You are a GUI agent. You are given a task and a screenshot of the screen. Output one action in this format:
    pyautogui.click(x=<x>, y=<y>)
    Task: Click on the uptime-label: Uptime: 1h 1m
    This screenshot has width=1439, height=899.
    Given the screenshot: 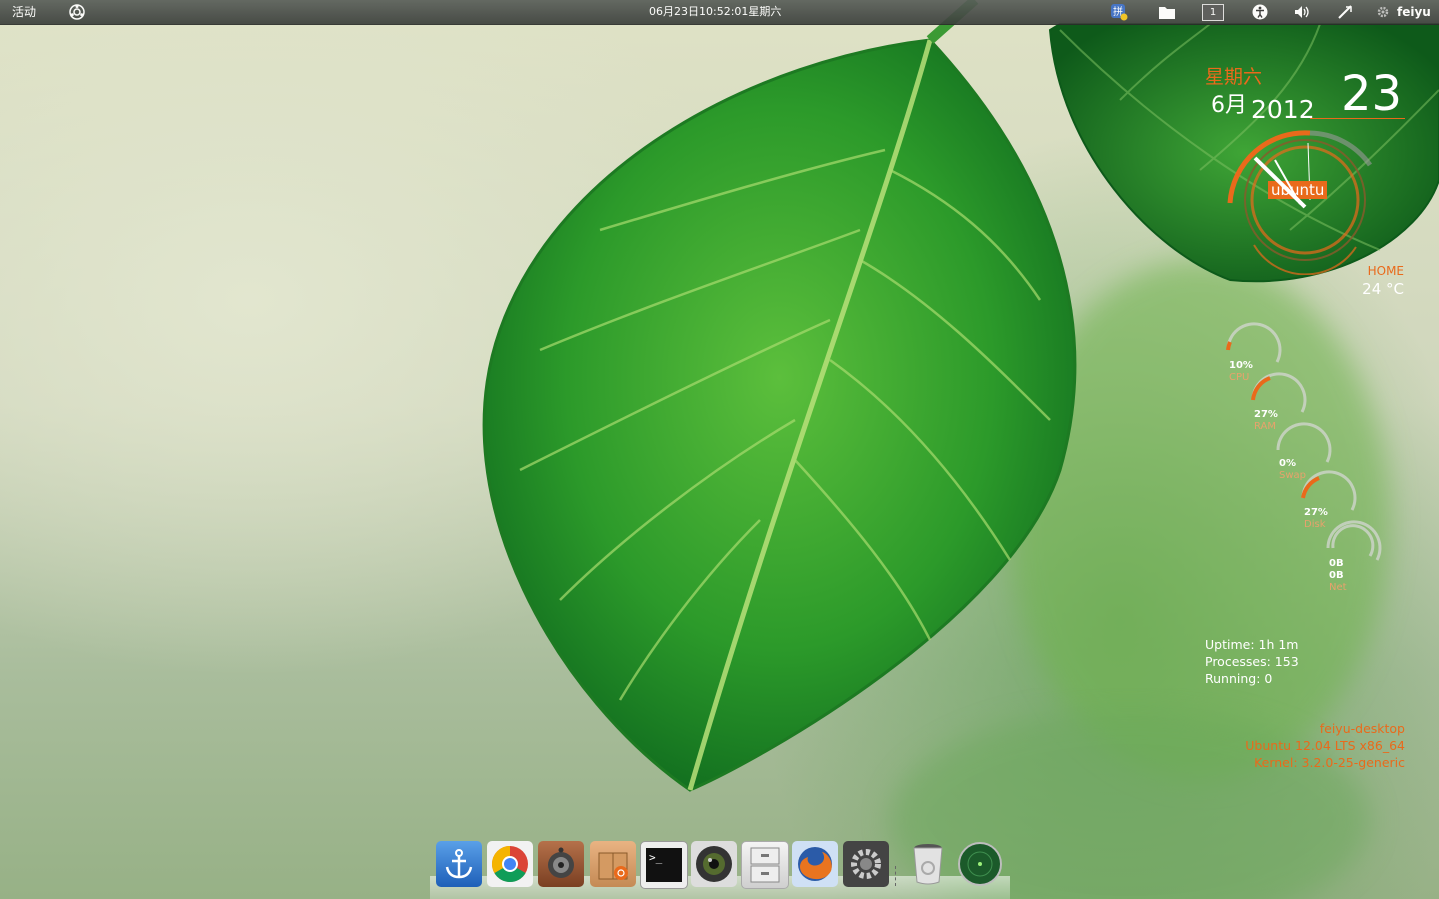 What is the action you would take?
    pyautogui.click(x=1252, y=644)
    